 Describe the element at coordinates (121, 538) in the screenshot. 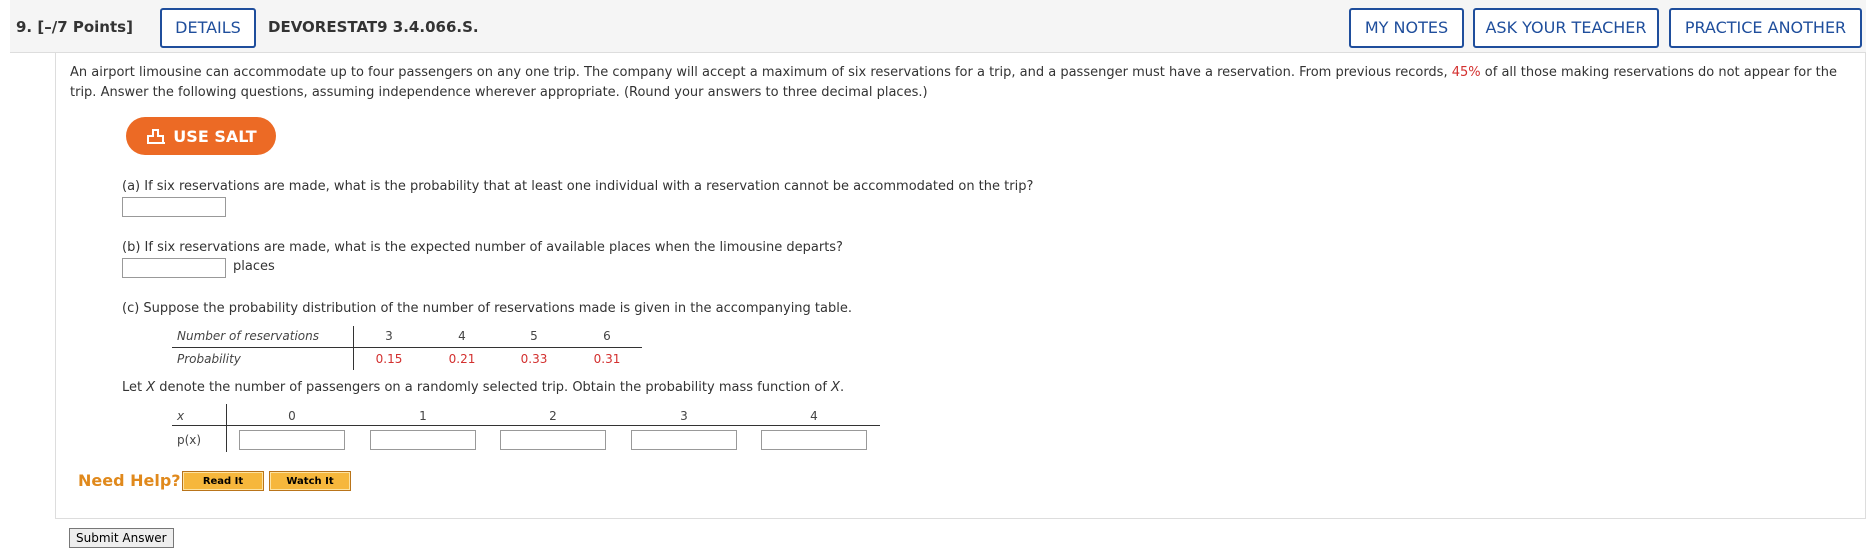

I see `submit-answer-button: Submit Answer` at that location.